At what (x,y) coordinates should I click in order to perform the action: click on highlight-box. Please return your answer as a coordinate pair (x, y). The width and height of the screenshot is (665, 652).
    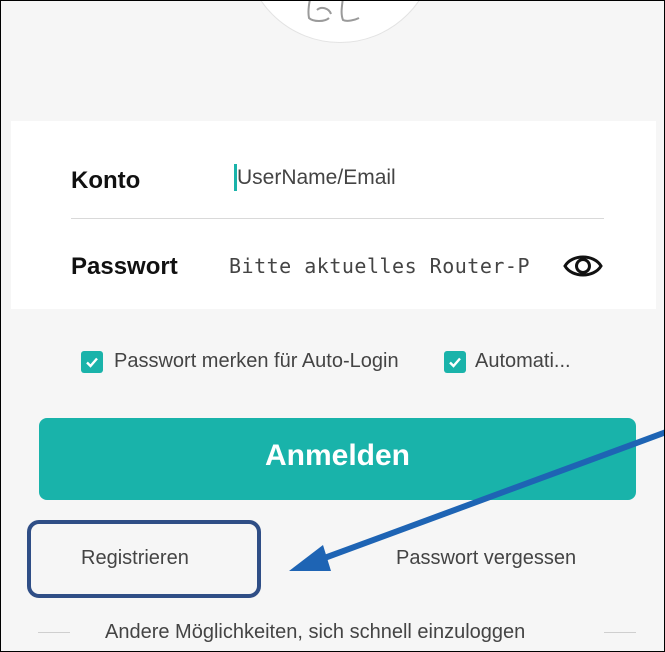
    Looking at the image, I should click on (144, 559).